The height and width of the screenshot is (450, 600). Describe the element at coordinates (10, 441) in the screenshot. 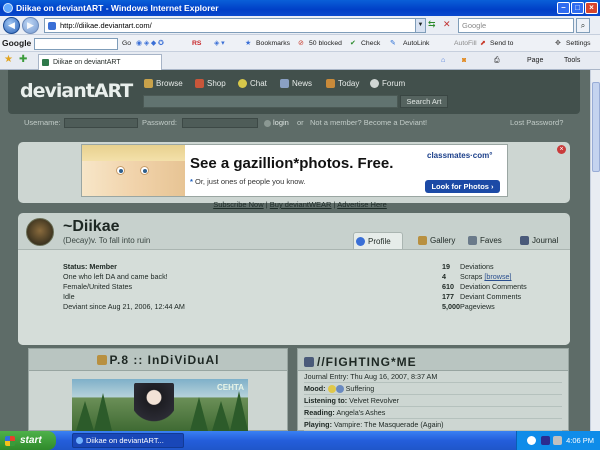

I see `windows-logo-icon` at that location.